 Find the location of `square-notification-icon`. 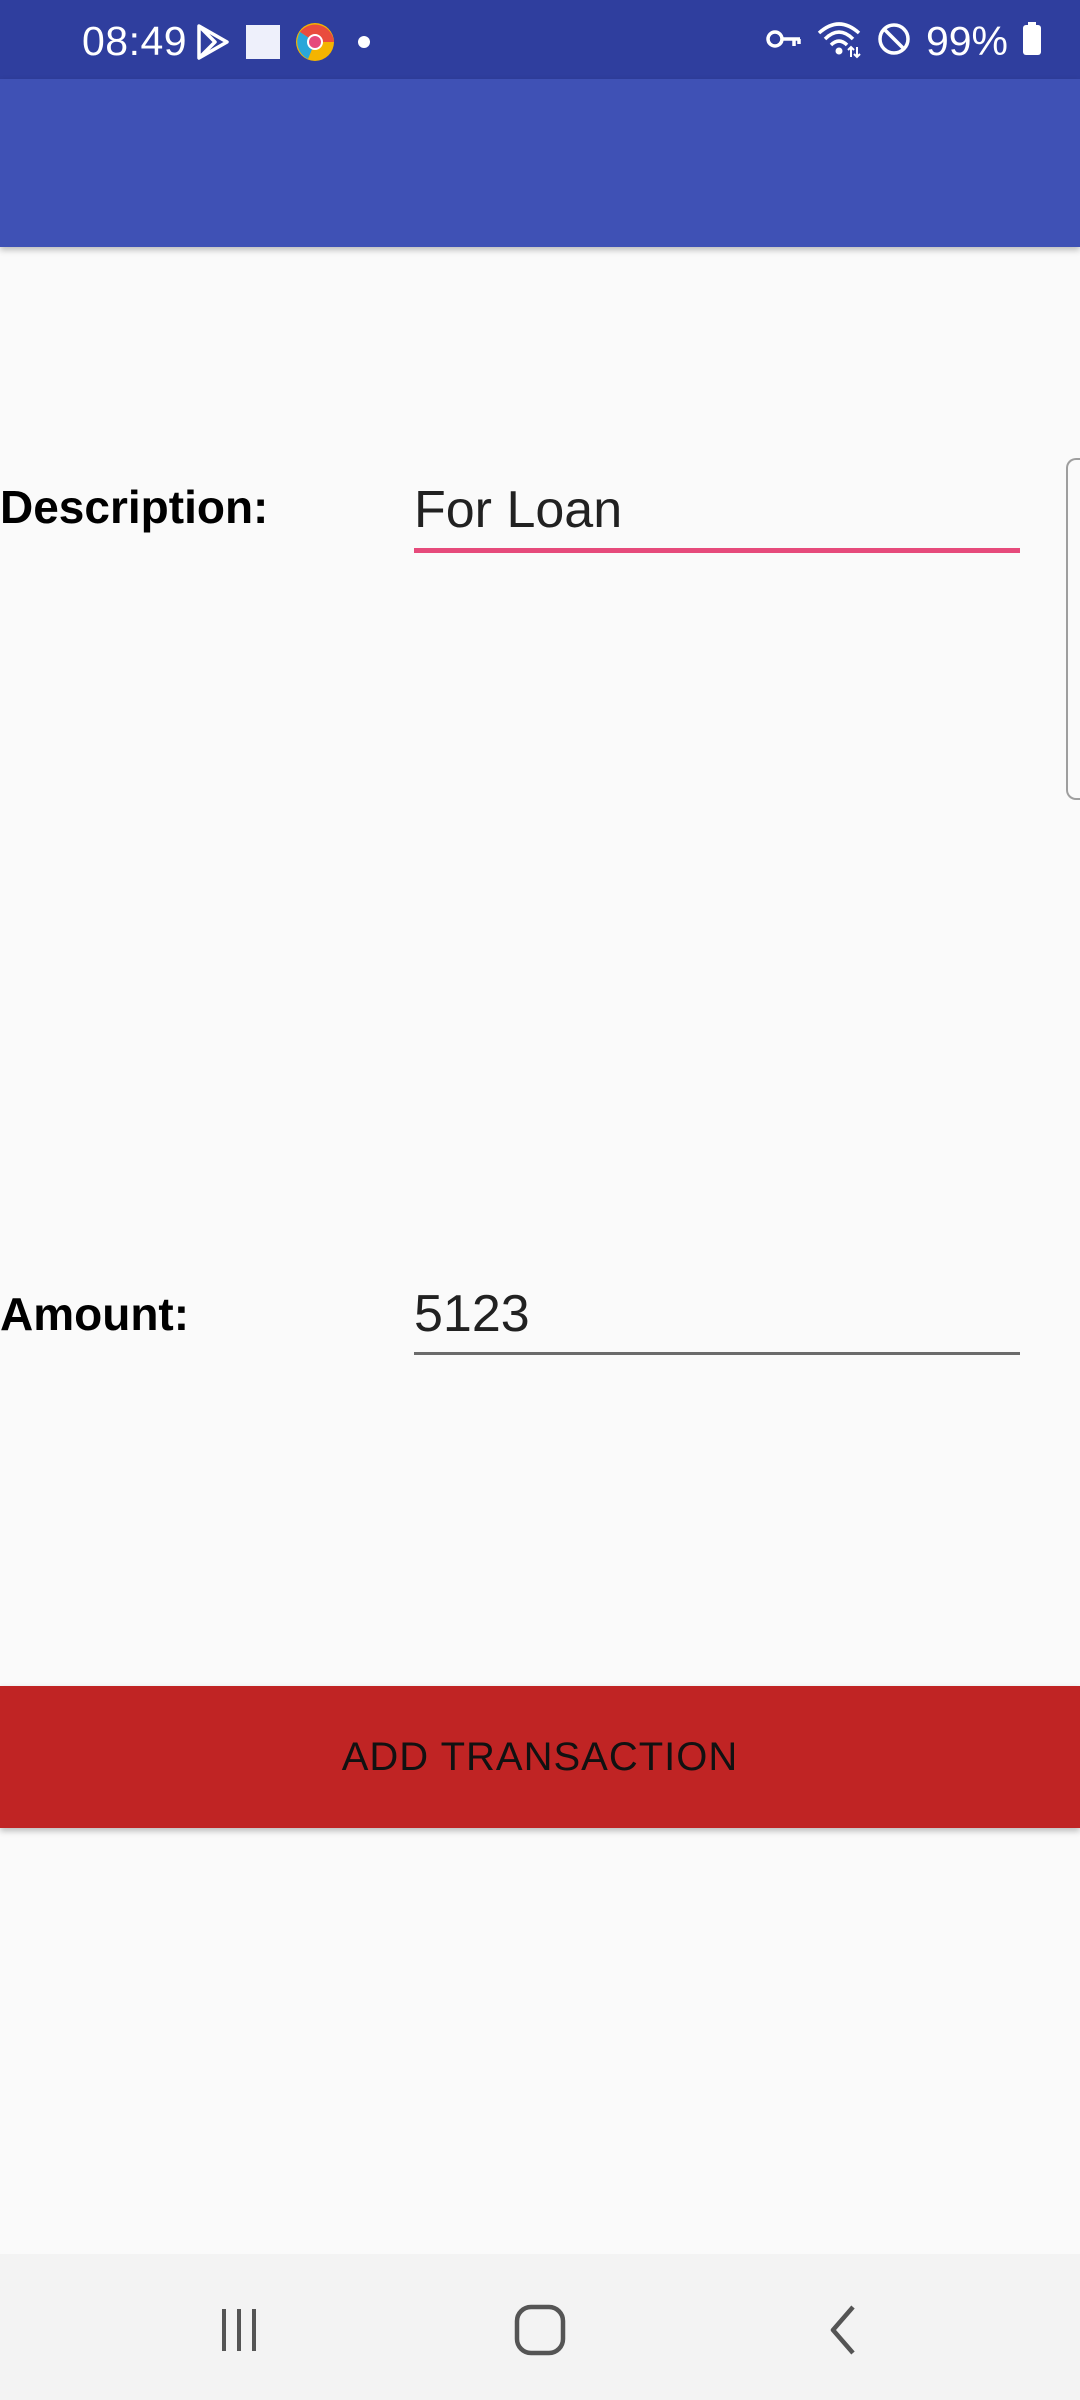

square-notification-icon is located at coordinates (263, 44).